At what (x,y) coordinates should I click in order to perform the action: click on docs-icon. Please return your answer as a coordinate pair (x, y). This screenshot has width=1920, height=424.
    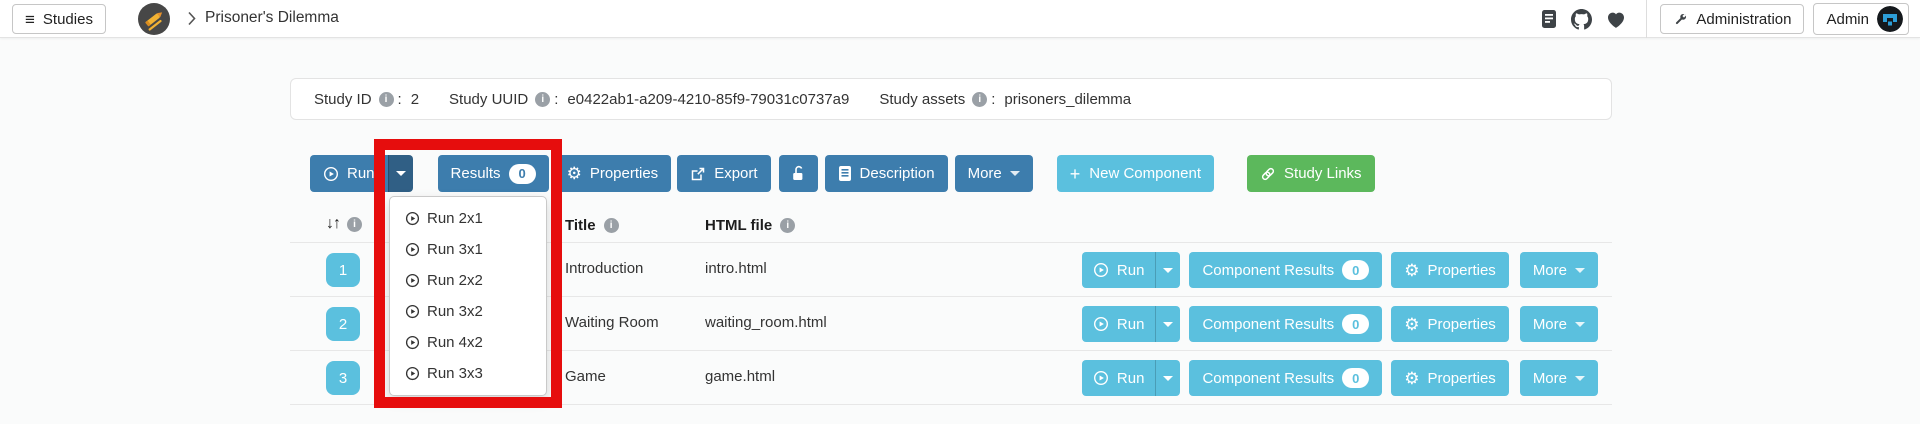
    Looking at the image, I should click on (1549, 19).